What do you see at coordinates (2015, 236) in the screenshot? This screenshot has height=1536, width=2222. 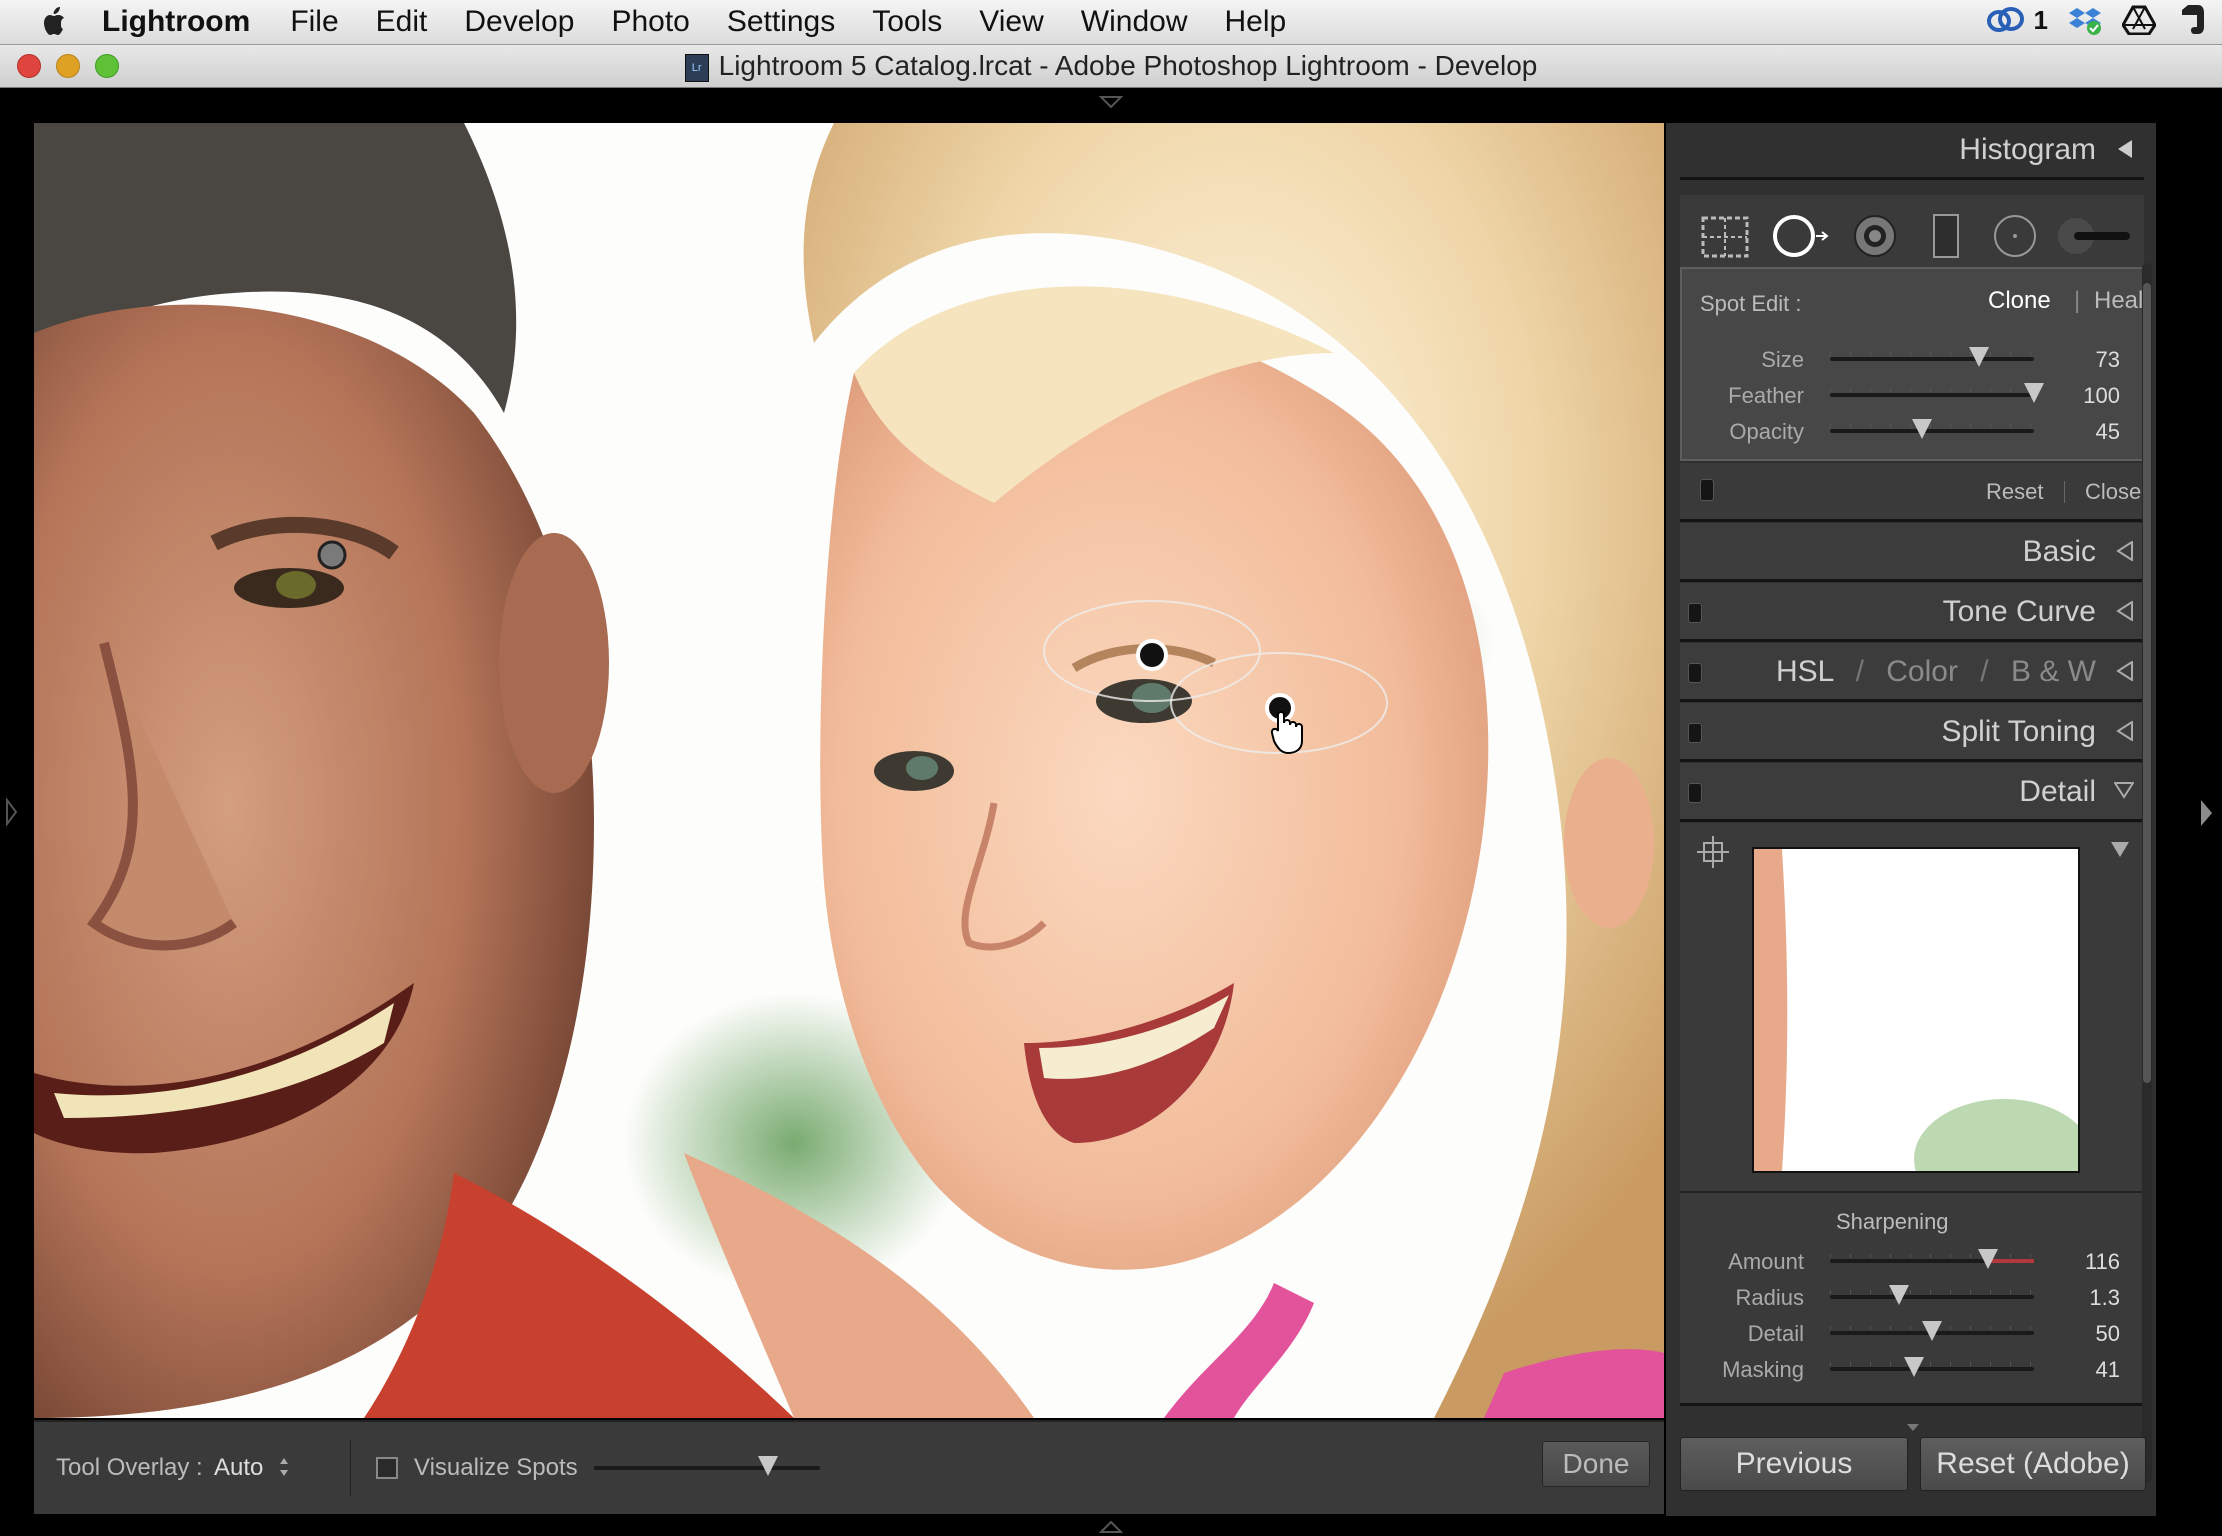 I see `radial-filter-icon` at bounding box center [2015, 236].